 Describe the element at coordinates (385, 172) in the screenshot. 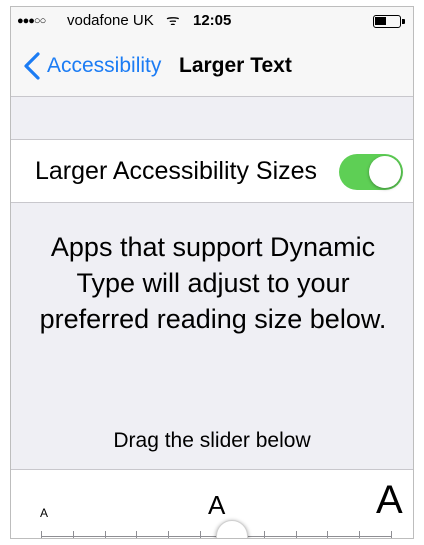

I see `switch-knob` at that location.